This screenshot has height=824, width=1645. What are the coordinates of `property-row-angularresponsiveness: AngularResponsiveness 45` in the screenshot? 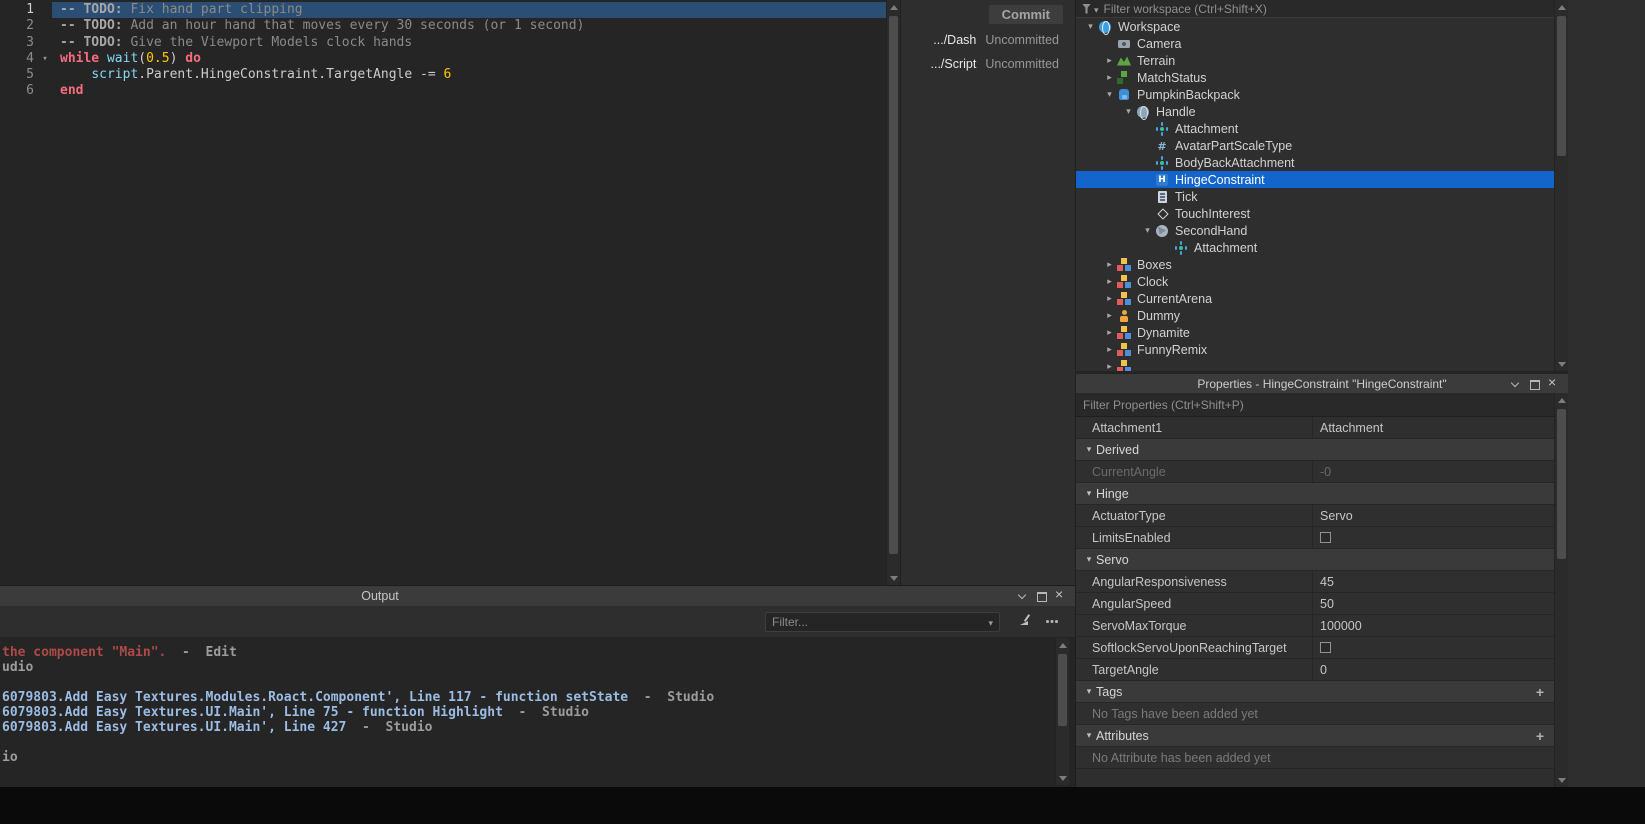 It's located at (1315, 582).